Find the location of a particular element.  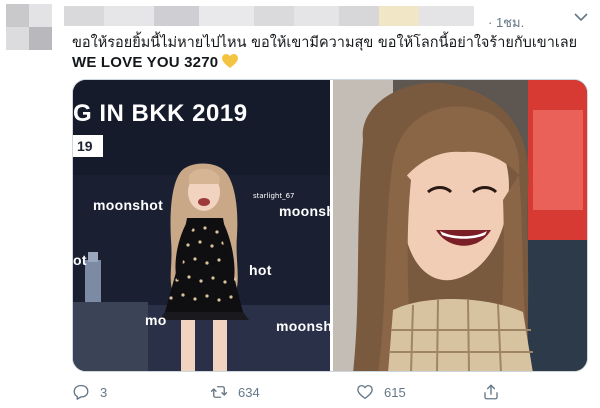

like-button: 615 is located at coordinates (381, 392).